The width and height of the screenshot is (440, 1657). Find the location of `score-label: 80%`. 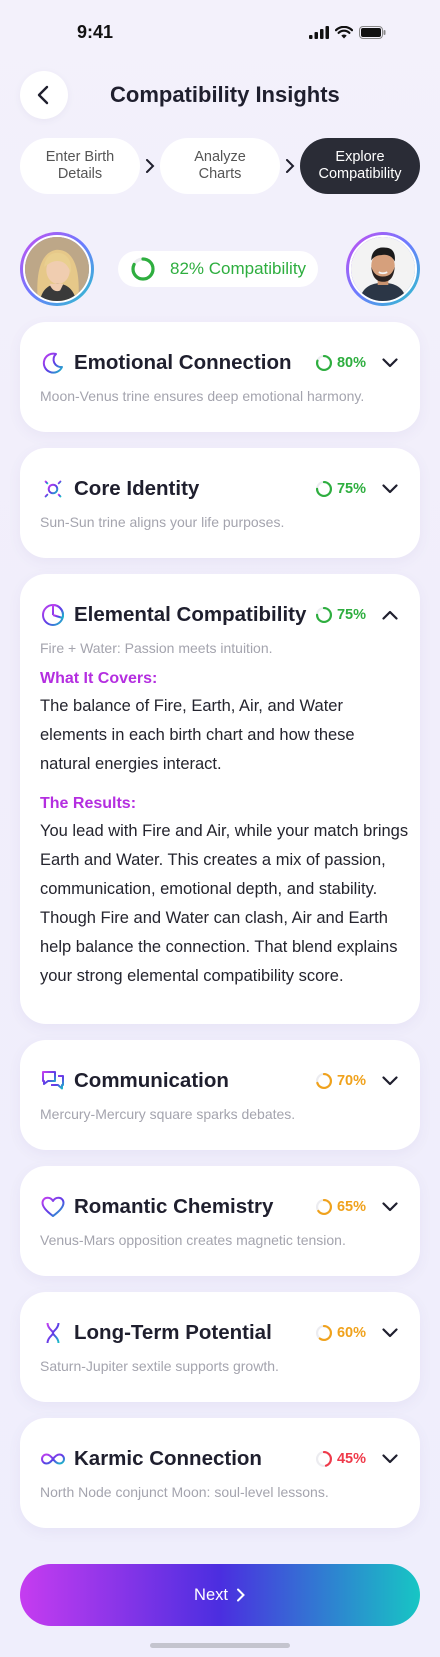

score-label: 80% is located at coordinates (351, 363).